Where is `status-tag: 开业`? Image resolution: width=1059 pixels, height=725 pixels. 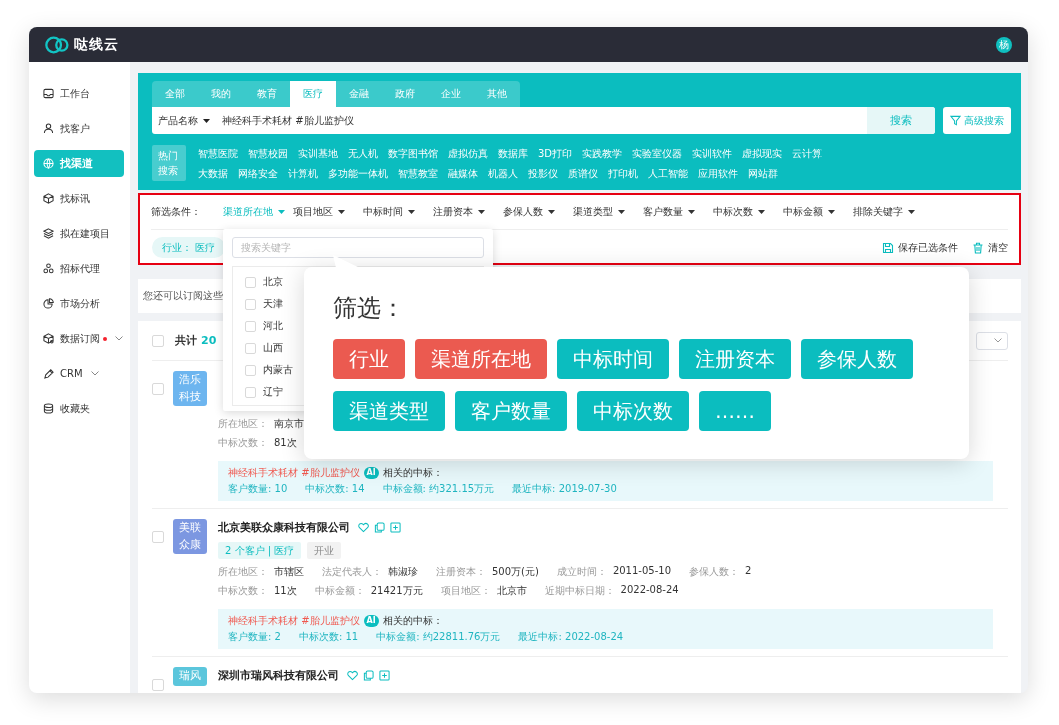 status-tag: 开业 is located at coordinates (324, 550).